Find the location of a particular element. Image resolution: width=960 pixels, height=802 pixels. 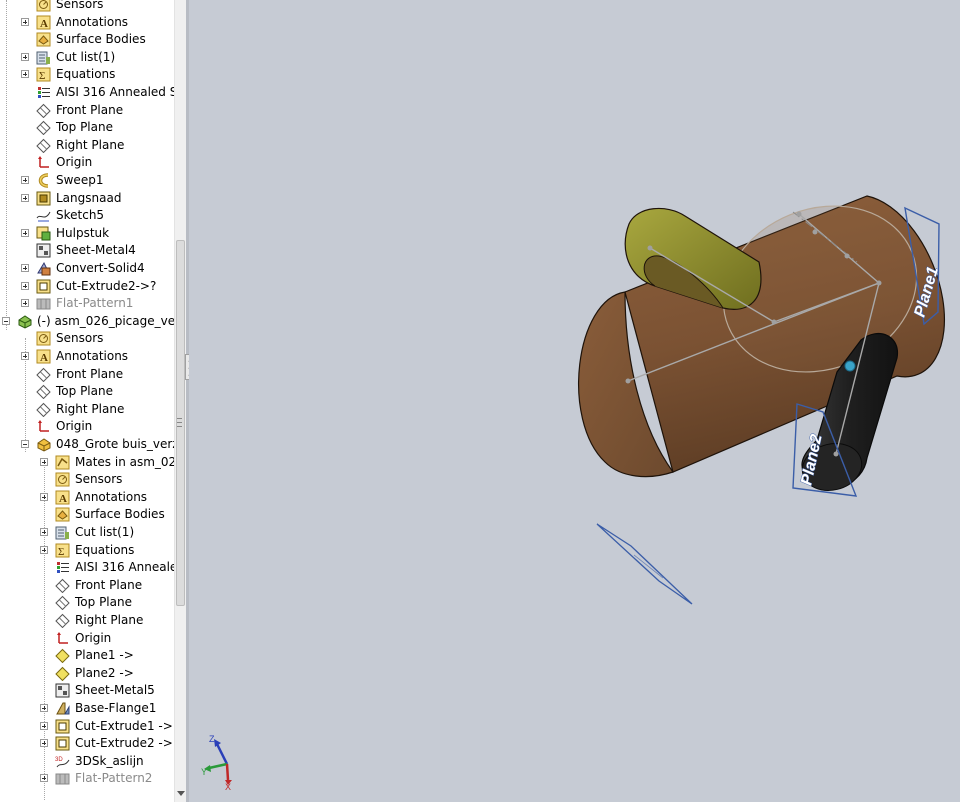

convert-solid-icon is located at coordinates (44, 268).